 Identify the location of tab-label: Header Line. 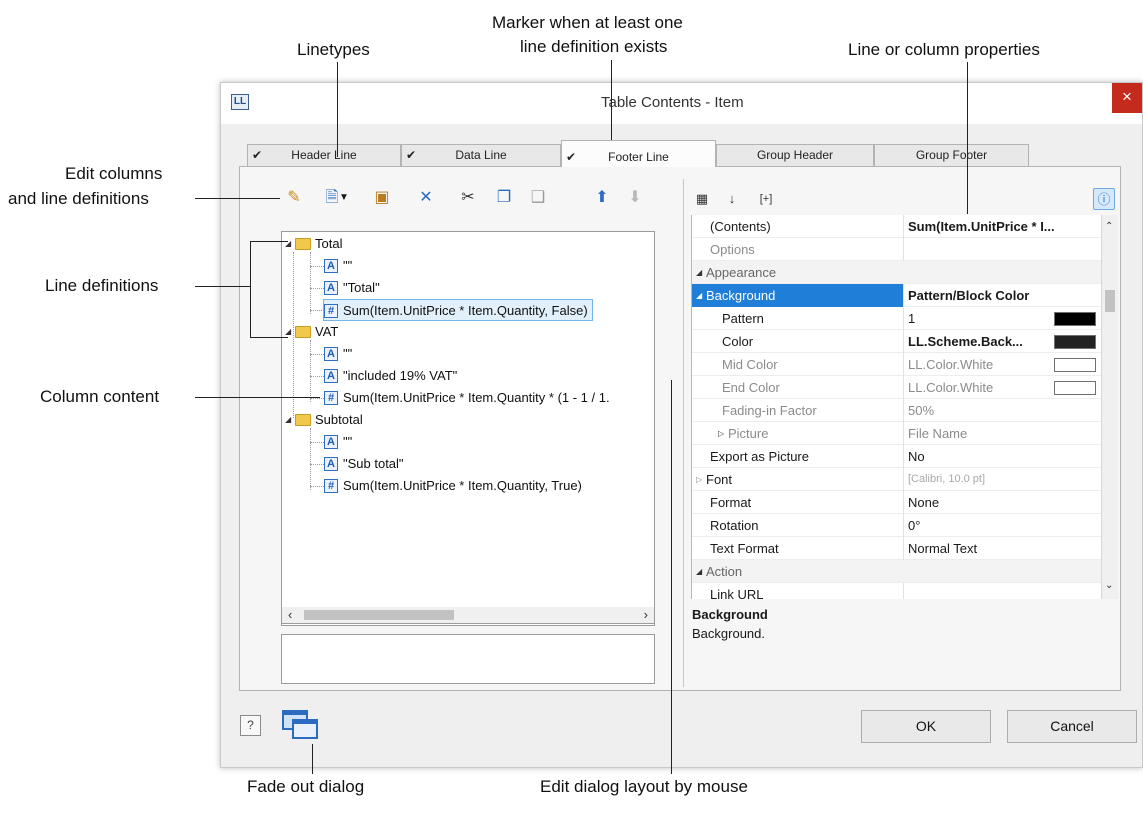
(324, 155).